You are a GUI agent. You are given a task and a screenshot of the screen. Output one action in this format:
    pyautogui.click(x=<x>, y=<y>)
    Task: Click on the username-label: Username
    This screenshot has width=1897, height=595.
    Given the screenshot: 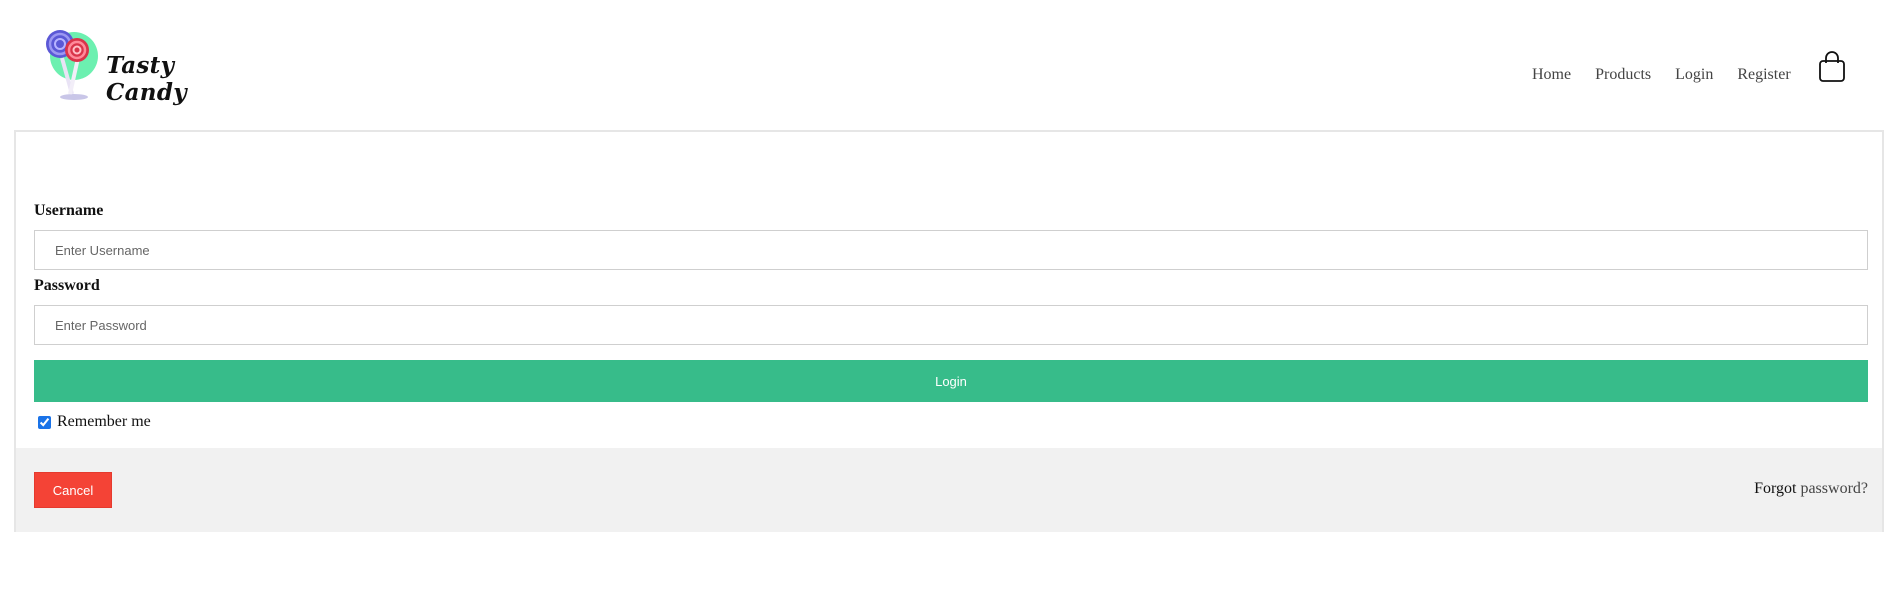 What is the action you would take?
    pyautogui.click(x=69, y=210)
    